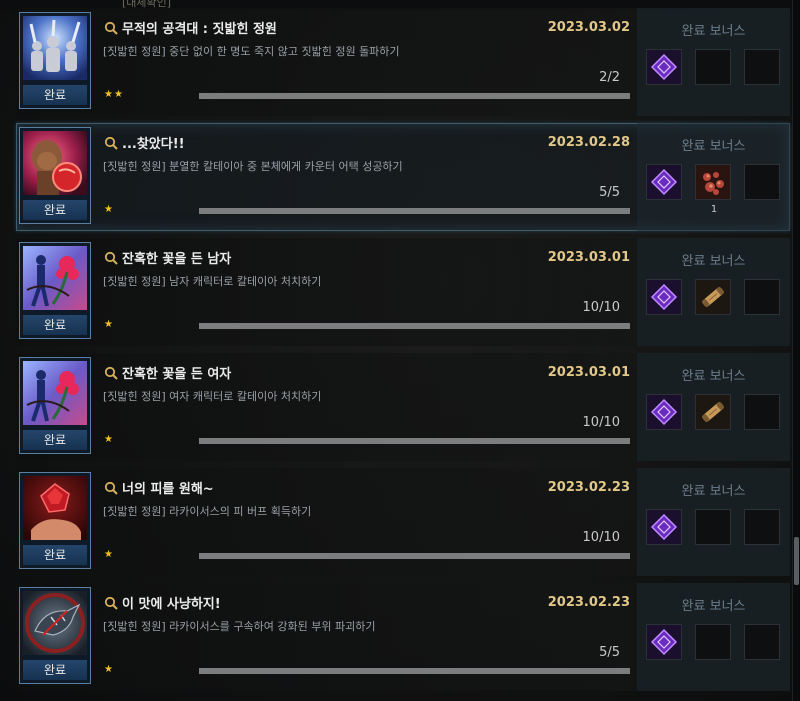 Image resolution: width=800 pixels, height=701 pixels. What do you see at coordinates (796, 561) in the screenshot?
I see `scrollbar-thumb` at bounding box center [796, 561].